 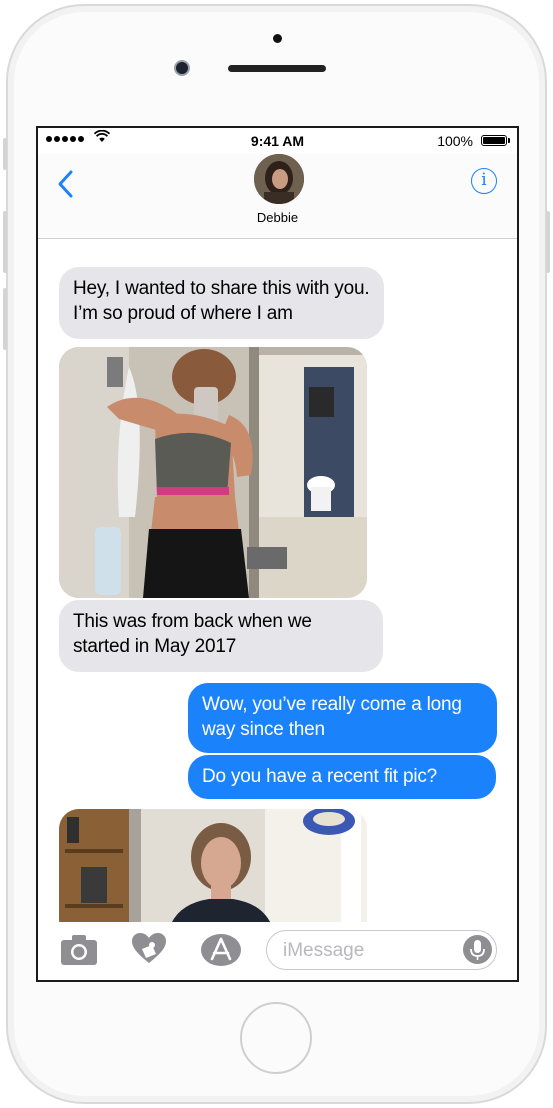 I want to click on digital-touch-icon, so click(x=149, y=948).